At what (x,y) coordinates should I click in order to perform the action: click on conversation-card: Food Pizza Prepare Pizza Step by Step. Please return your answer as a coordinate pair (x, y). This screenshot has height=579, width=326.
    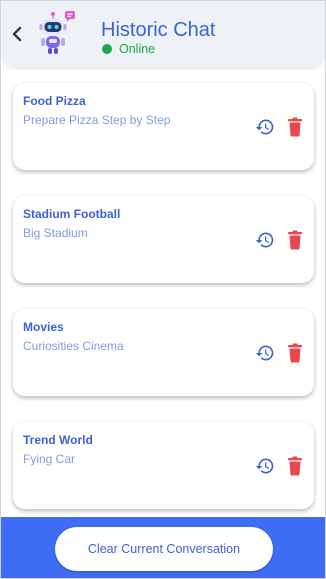
    Looking at the image, I should click on (163, 126).